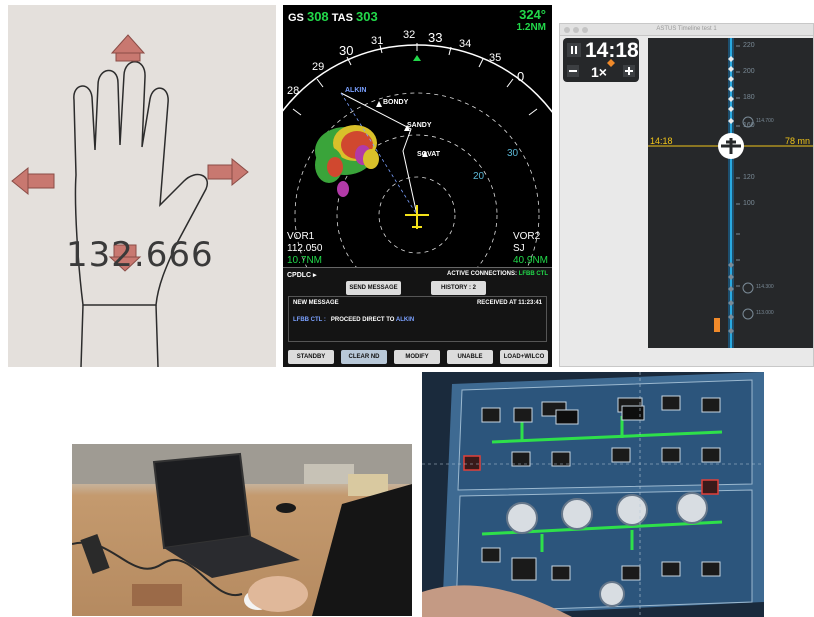 Image resolution: width=814 pixels, height=617 pixels. What do you see at coordinates (305, 260) in the screenshot?
I see `vor1-distance: 10.7NM` at bounding box center [305, 260].